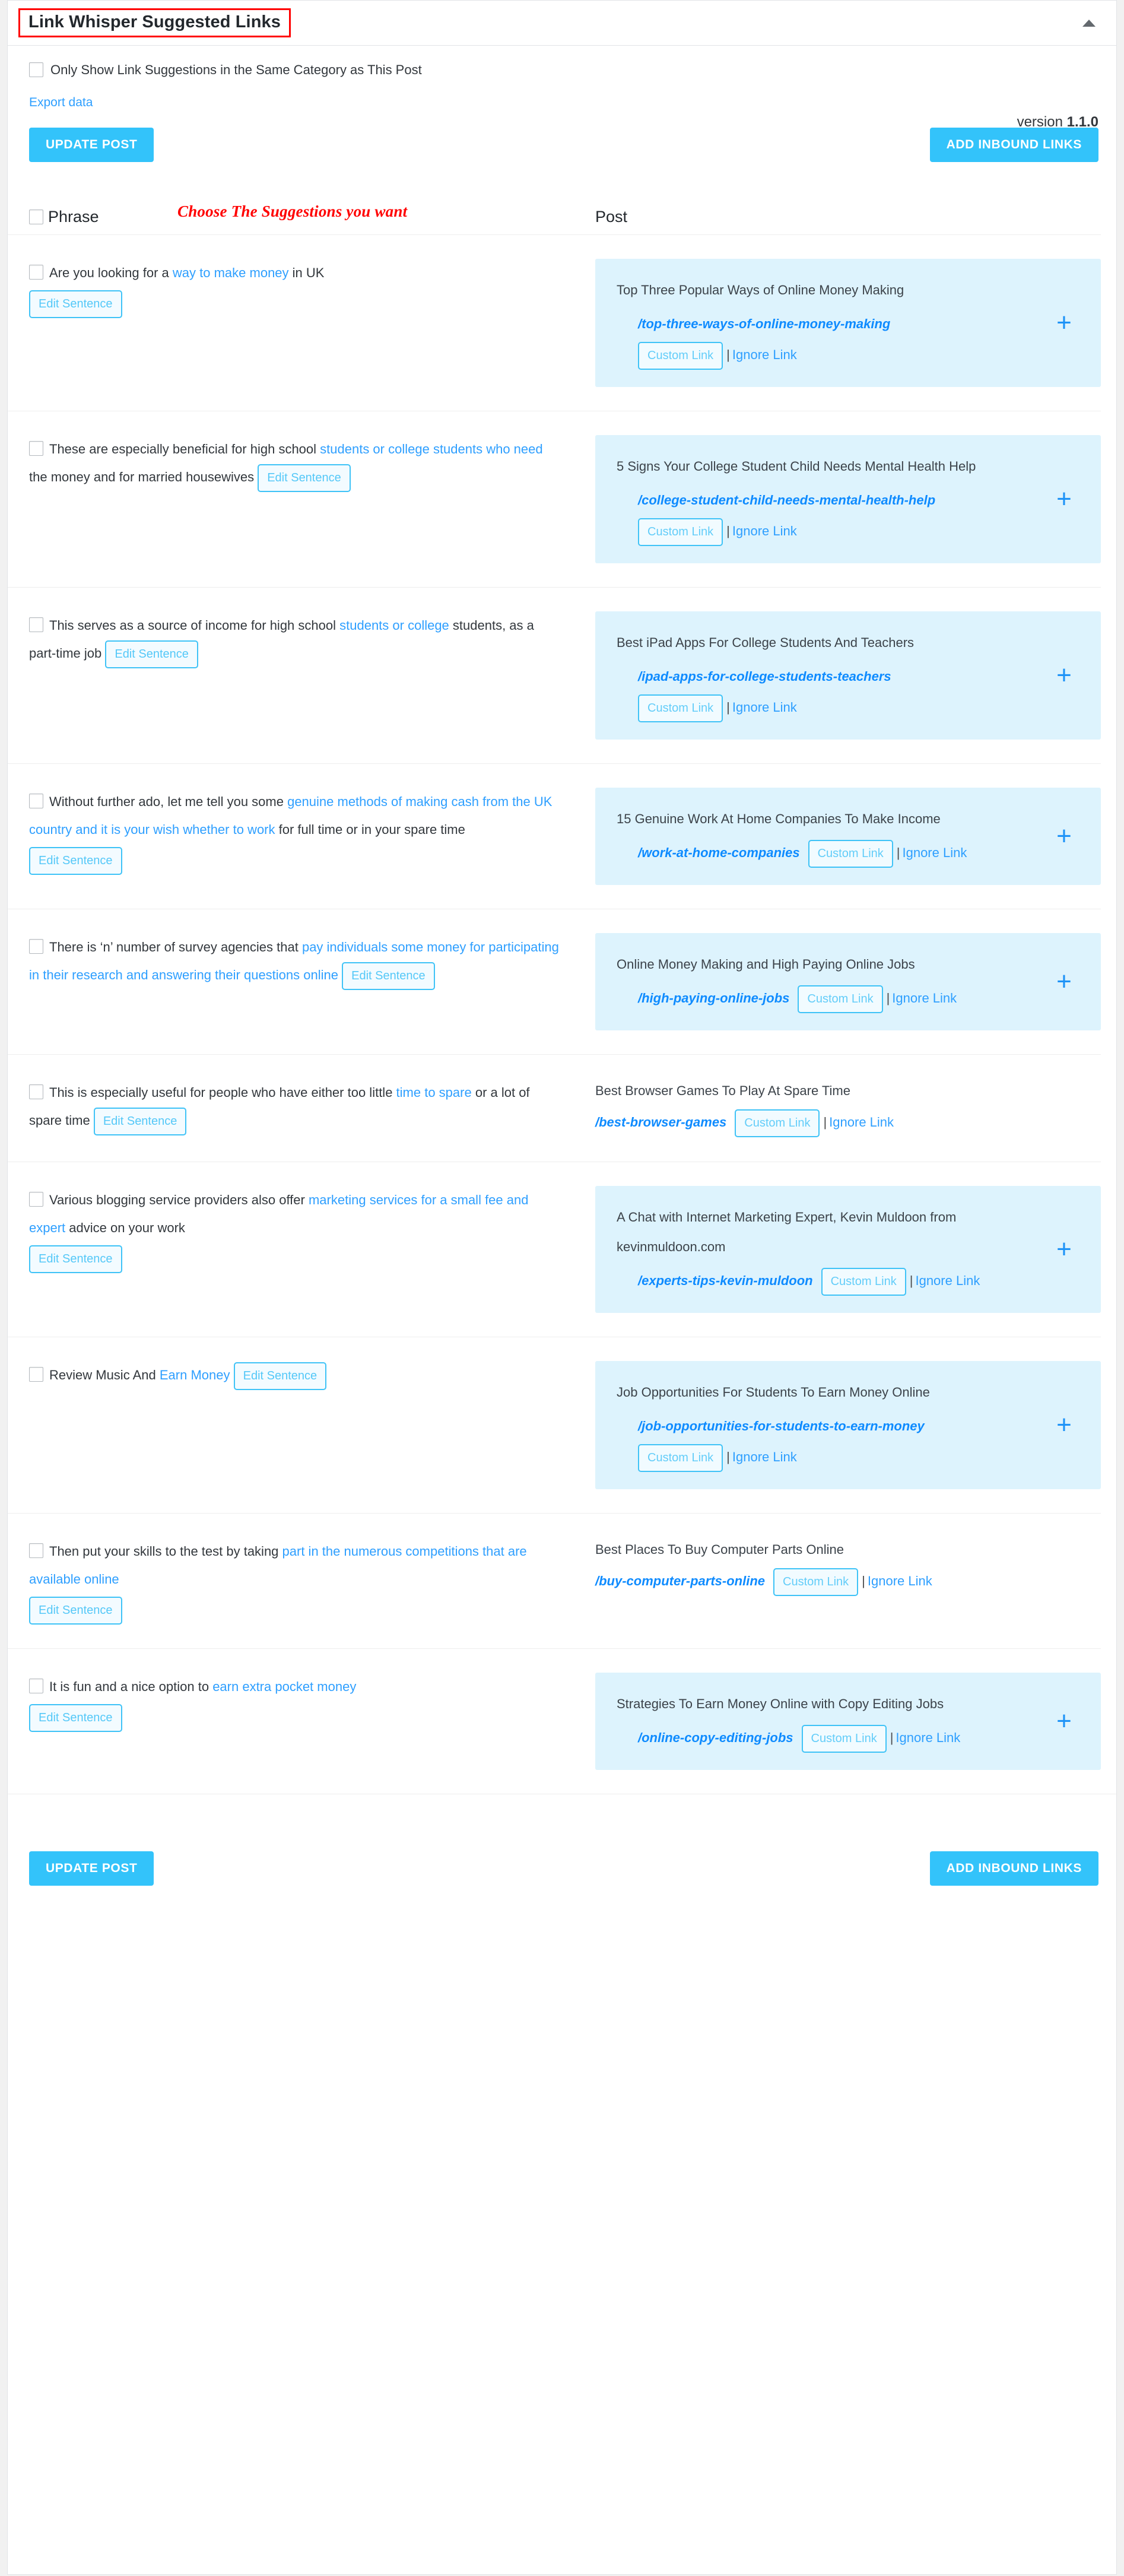 The height and width of the screenshot is (2576, 1124). What do you see at coordinates (231, 272) in the screenshot?
I see `phrase-keyword: way to make money` at bounding box center [231, 272].